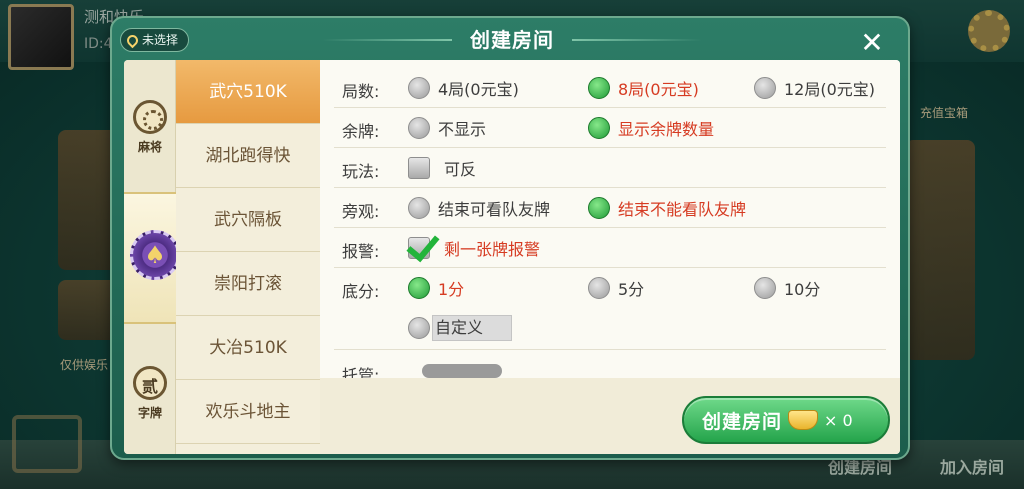 Image resolution: width=1024 pixels, height=489 pixels. I want to click on base-score-row: 底分: 1分 5分 10分 自定义, so click(610, 309).